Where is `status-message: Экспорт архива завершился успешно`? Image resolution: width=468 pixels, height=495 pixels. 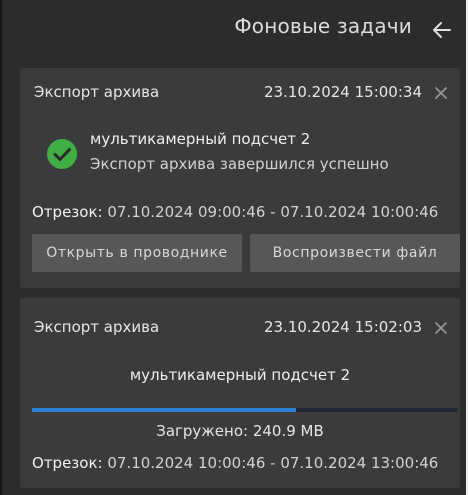
status-message: Экспорт архива завершился успешно is located at coordinates (239, 164).